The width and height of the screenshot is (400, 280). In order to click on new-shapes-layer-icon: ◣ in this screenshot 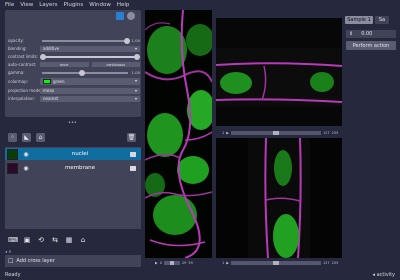, I will do `click(26, 137)`.